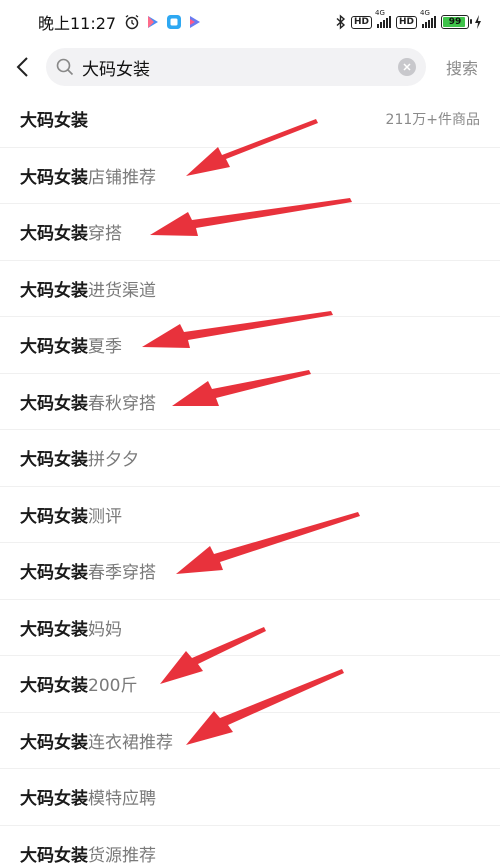 The width and height of the screenshot is (500, 867). Describe the element at coordinates (250, 176) in the screenshot. I see `suggestion-item: 大码女装 店铺推荐` at that location.